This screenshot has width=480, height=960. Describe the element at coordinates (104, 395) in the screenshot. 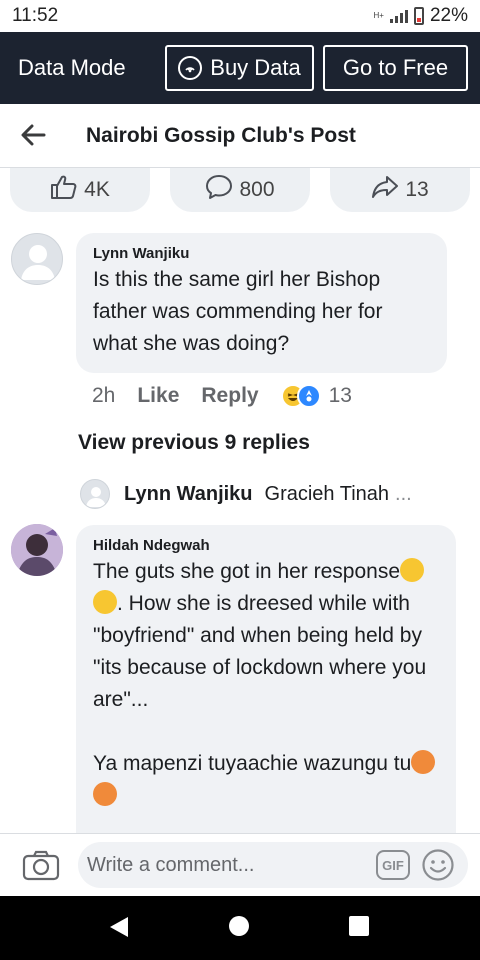

I see `comment-time: 2h` at that location.